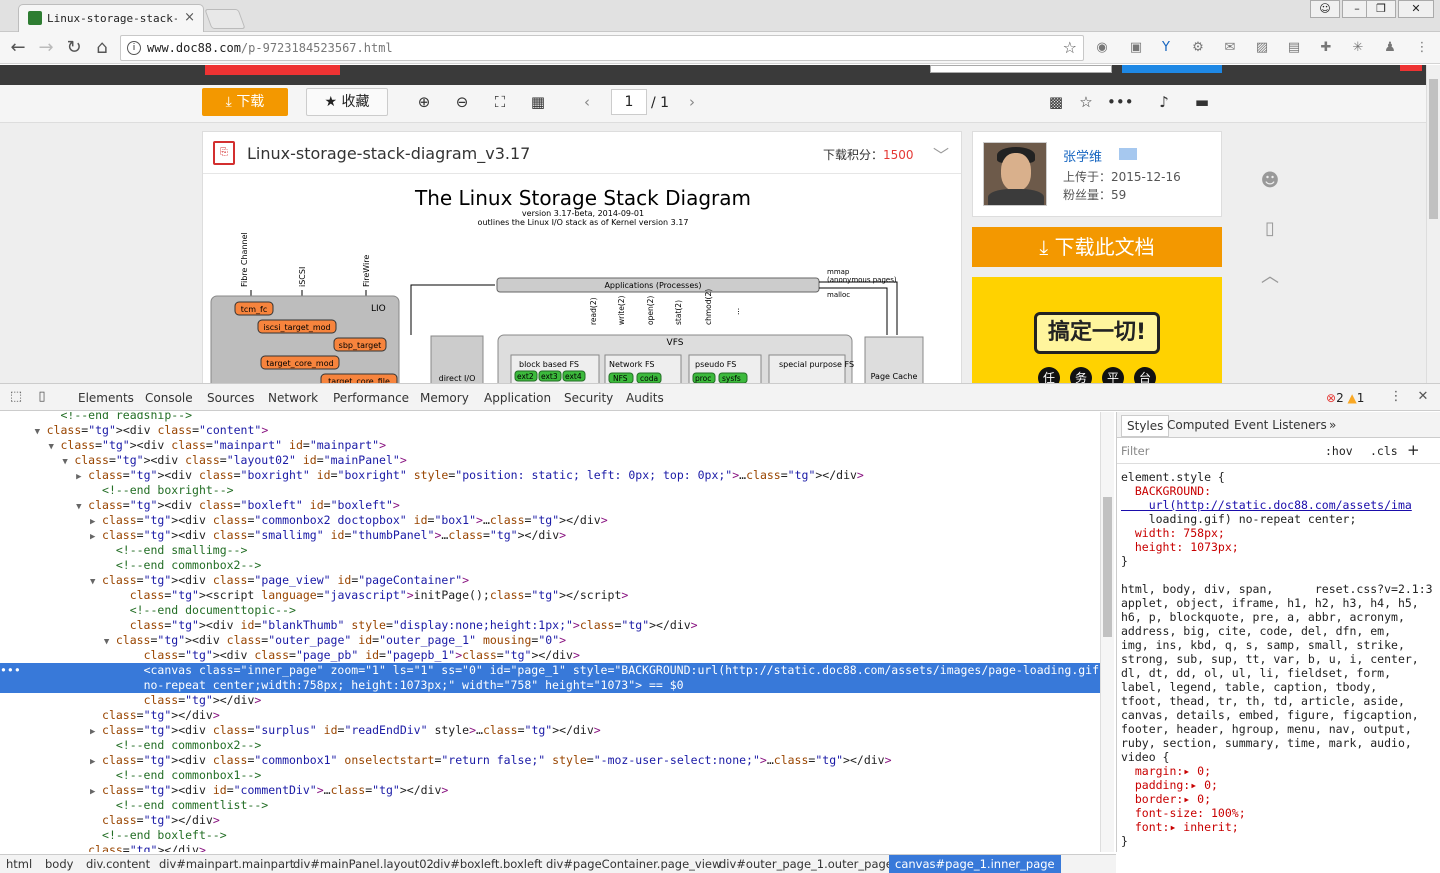 The image size is (1440, 873). I want to click on breadcrumb-item: html, so click(19, 864).